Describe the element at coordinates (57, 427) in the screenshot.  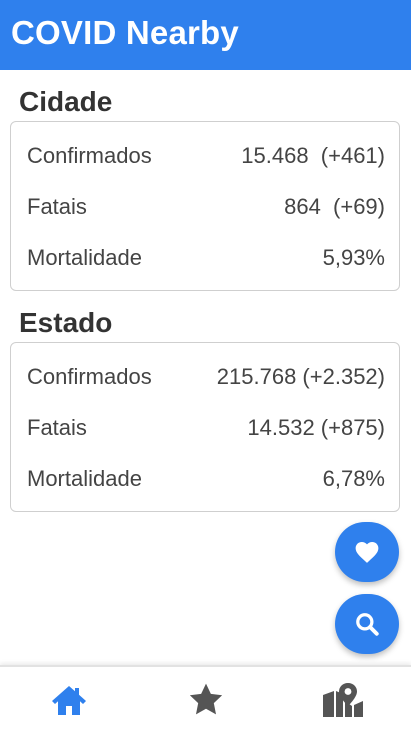
I see `state-fatal-label: Fatais` at that location.